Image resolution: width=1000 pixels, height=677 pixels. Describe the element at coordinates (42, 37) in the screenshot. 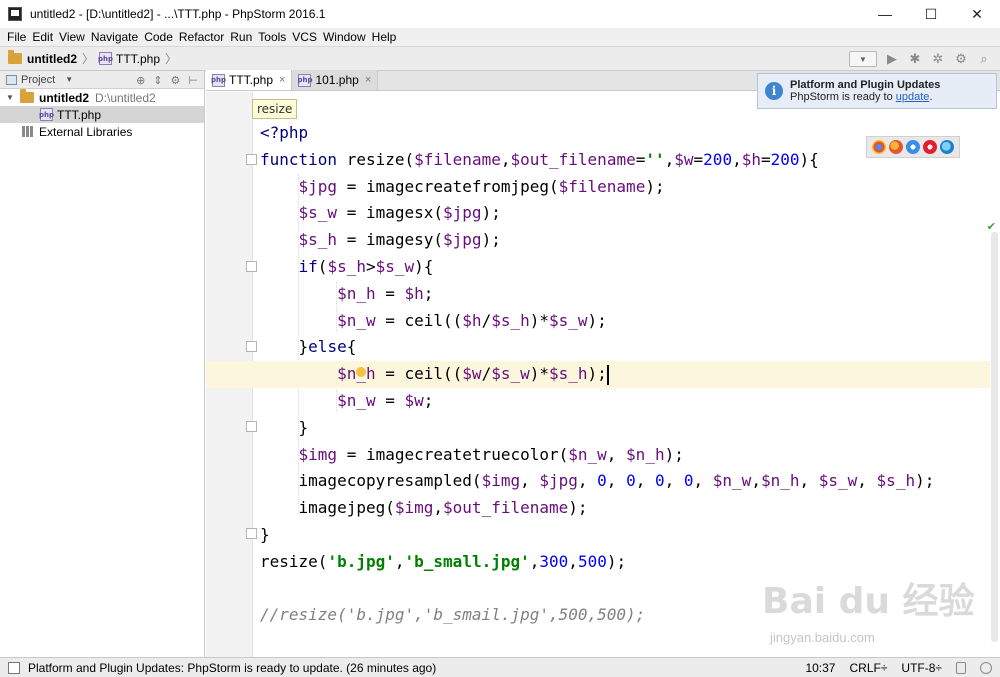

I see `menu-edit: Edit` at that location.